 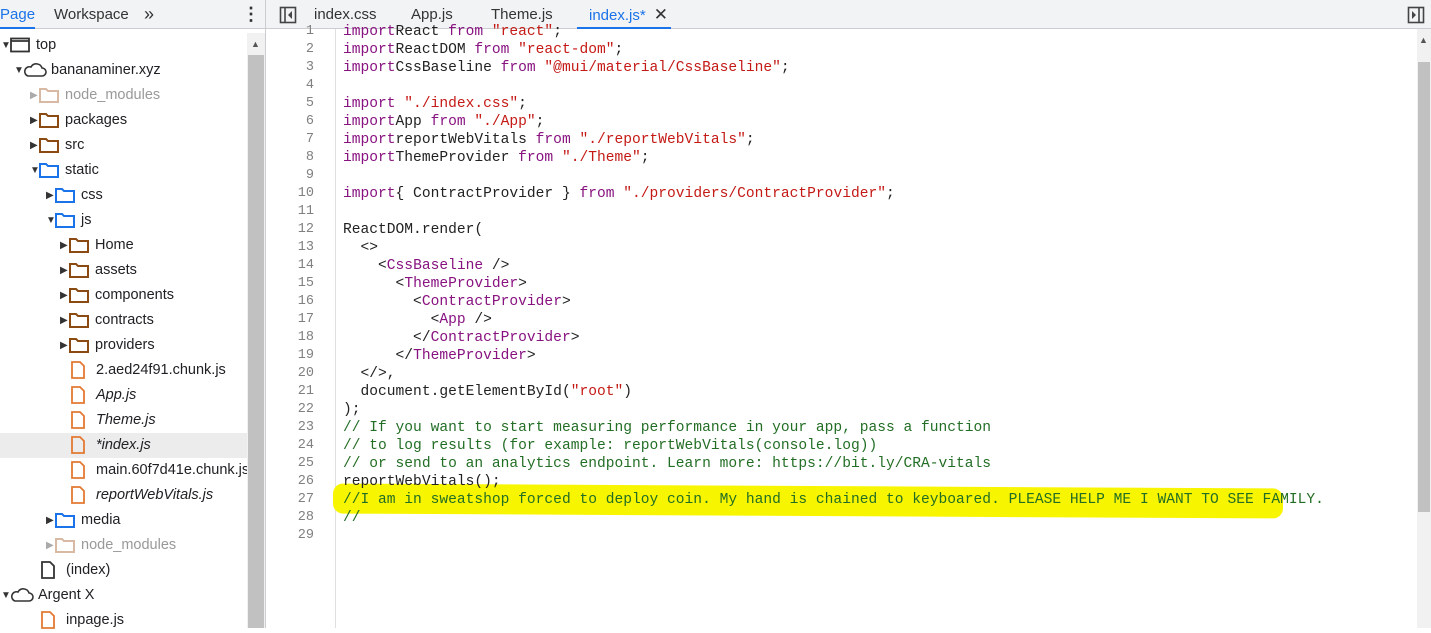 I want to click on tree-item: ▶ assets, so click(x=123, y=270).